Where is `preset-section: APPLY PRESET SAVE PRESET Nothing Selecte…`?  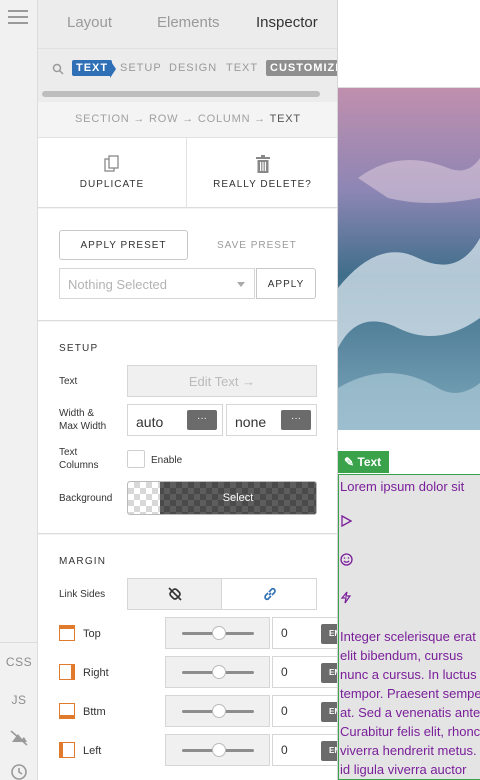 preset-section: APPLY PRESET SAVE PRESET Nothing Selecte… is located at coordinates (187, 265).